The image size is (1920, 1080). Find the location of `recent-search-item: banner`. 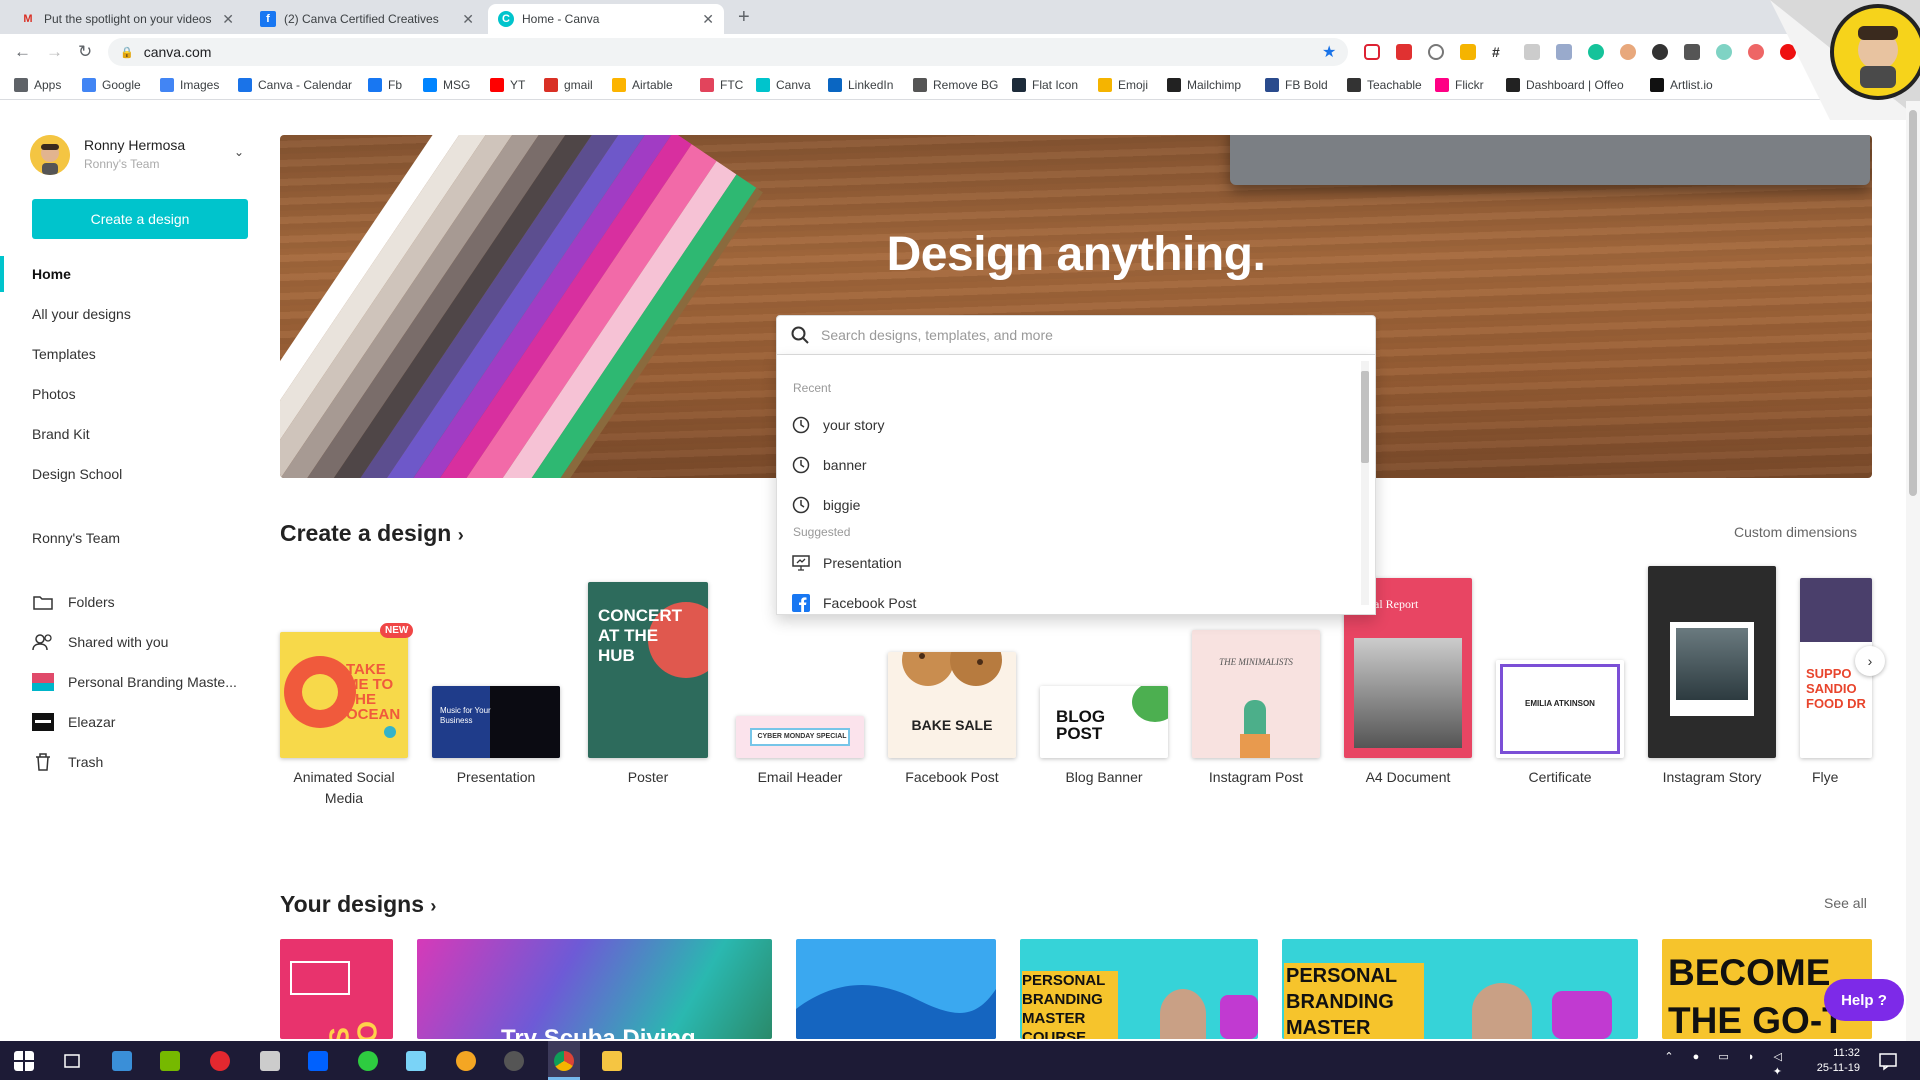

recent-search-item: banner is located at coordinates (829, 465).